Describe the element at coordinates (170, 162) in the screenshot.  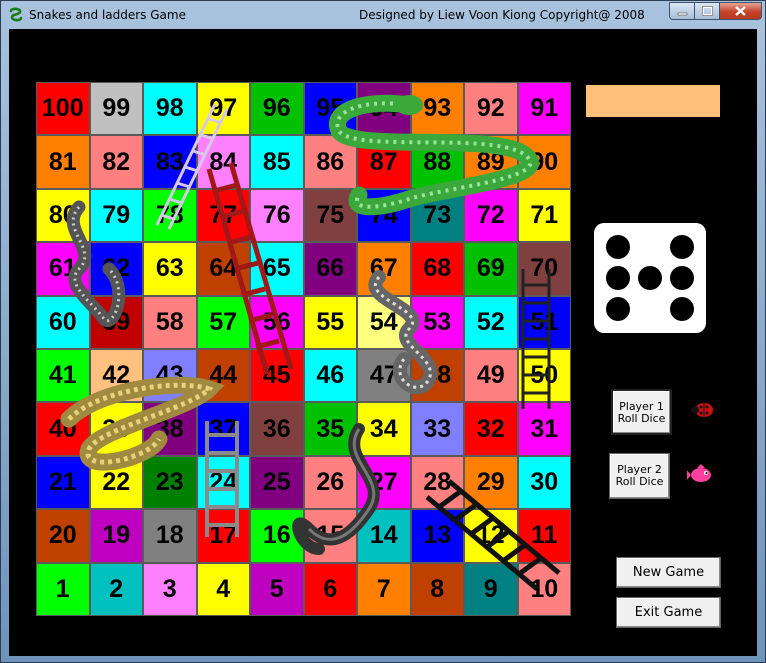
I see `board-cell-83: 83` at that location.